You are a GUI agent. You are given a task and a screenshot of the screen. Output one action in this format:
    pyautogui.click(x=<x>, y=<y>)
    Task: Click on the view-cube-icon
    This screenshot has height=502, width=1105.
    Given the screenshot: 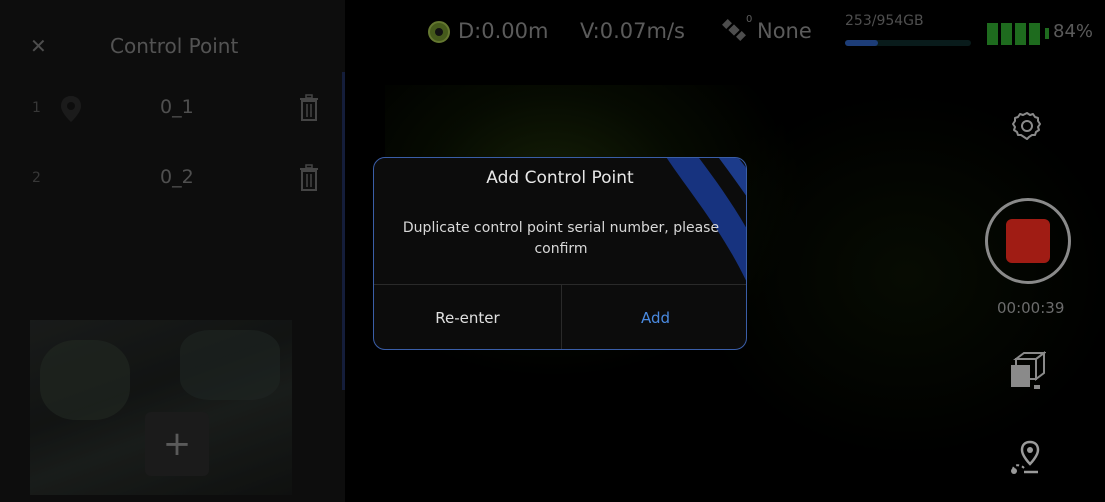 What is the action you would take?
    pyautogui.click(x=1027, y=371)
    